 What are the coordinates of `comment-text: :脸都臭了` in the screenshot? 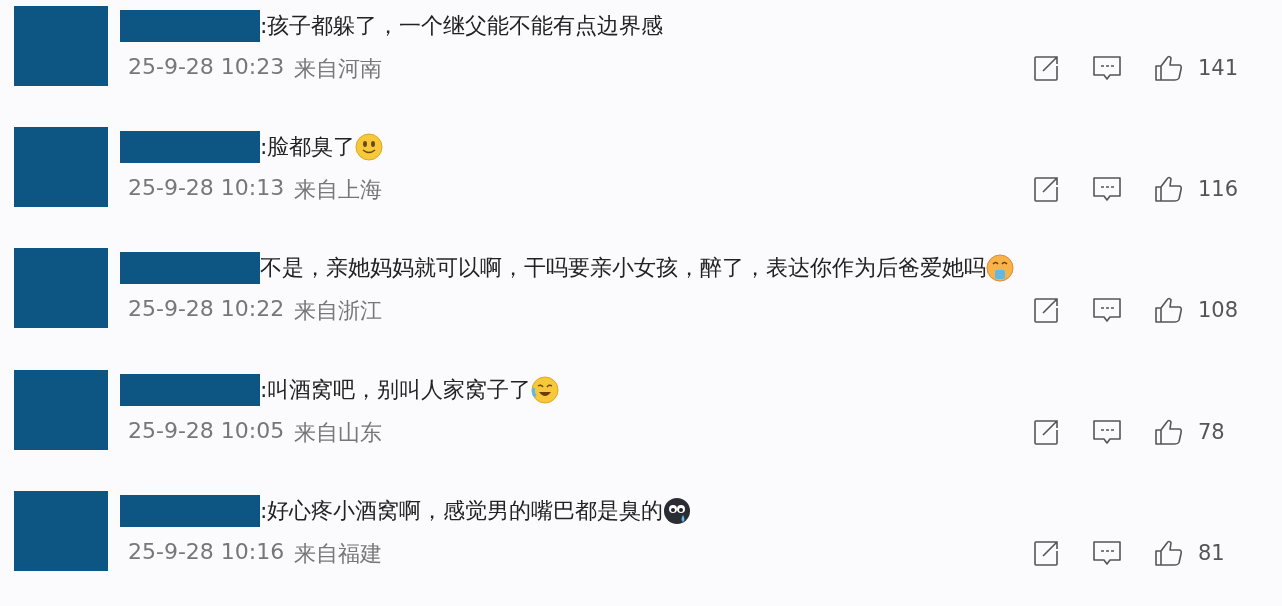 It's located at (308, 147).